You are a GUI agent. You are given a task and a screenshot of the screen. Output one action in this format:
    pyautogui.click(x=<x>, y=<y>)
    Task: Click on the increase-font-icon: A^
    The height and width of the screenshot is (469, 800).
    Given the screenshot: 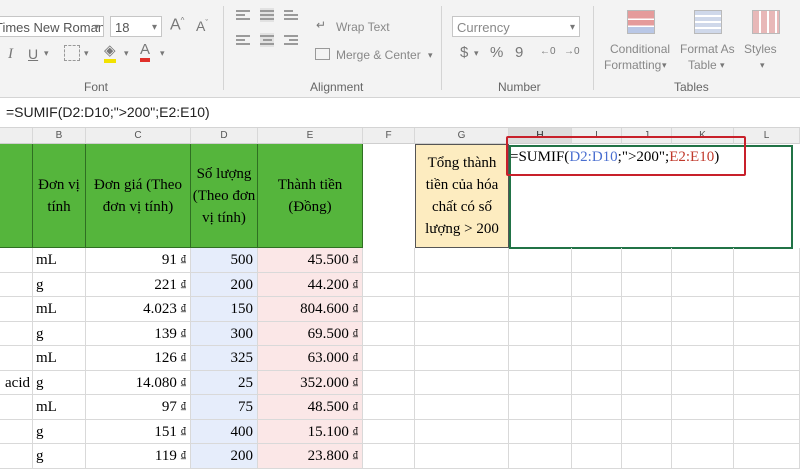 What is the action you would take?
    pyautogui.click(x=177, y=25)
    